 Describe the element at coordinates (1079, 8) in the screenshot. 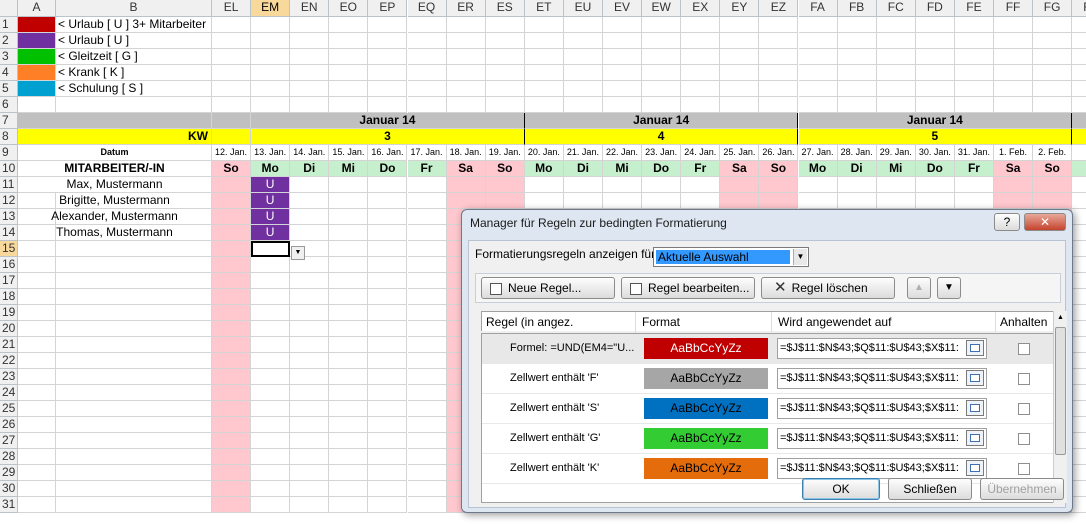

I see `column-header: FH` at that location.